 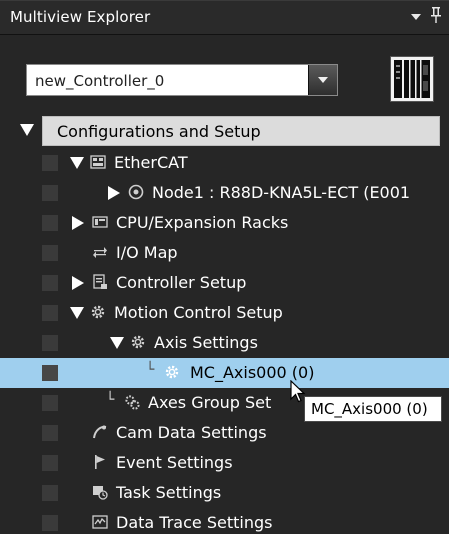 What do you see at coordinates (98, 162) in the screenshot?
I see `ethercat-icon` at bounding box center [98, 162].